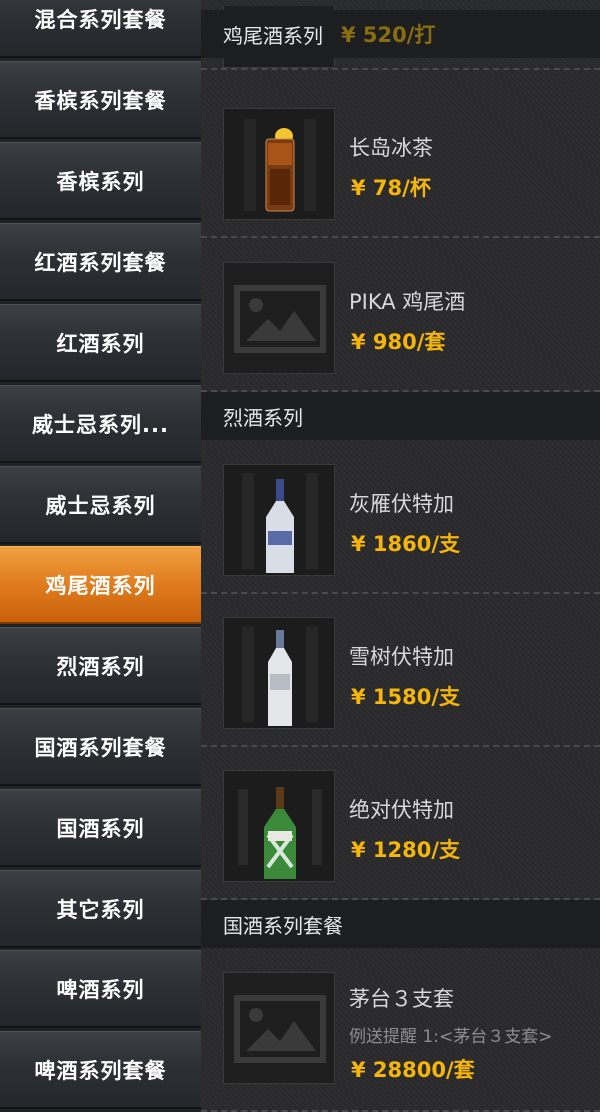 Image resolution: width=600 pixels, height=1112 pixels. What do you see at coordinates (283, 925) in the screenshot?
I see `section-title: 国酒系列套餐` at bounding box center [283, 925].